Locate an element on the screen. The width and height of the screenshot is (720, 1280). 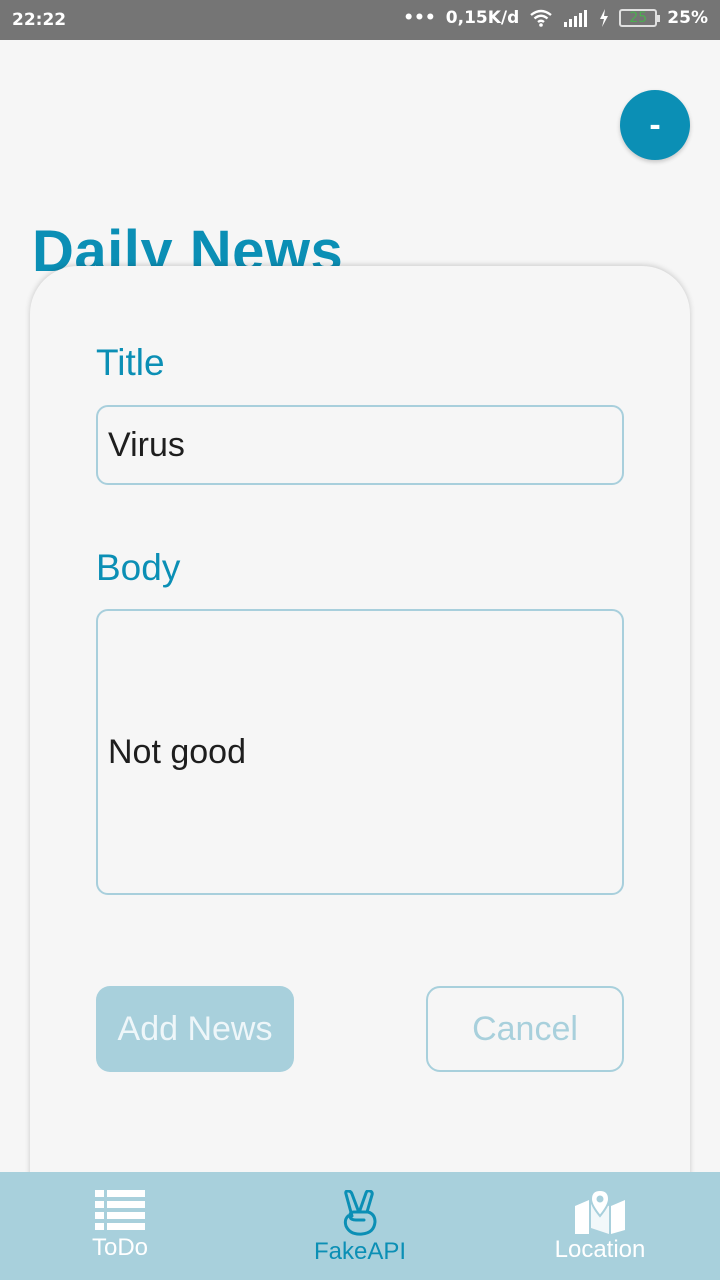
body-label: Body is located at coordinates (138, 567).